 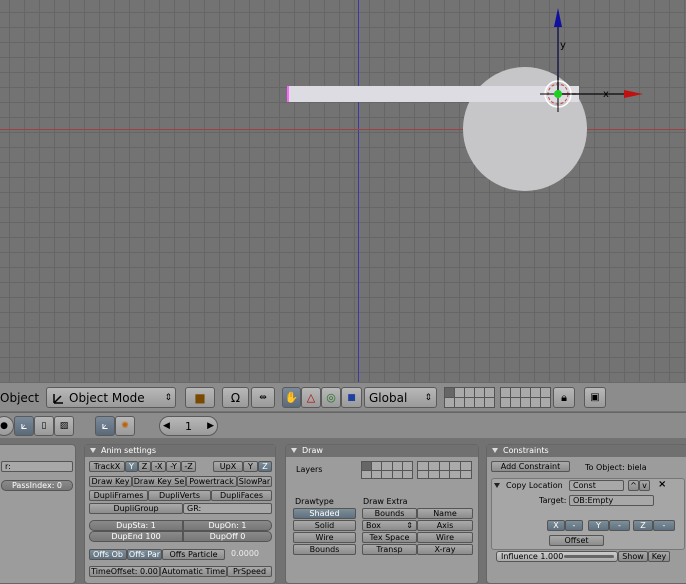 What do you see at coordinates (445, 549) in the screenshot?
I see `xray-button: X-ray` at bounding box center [445, 549].